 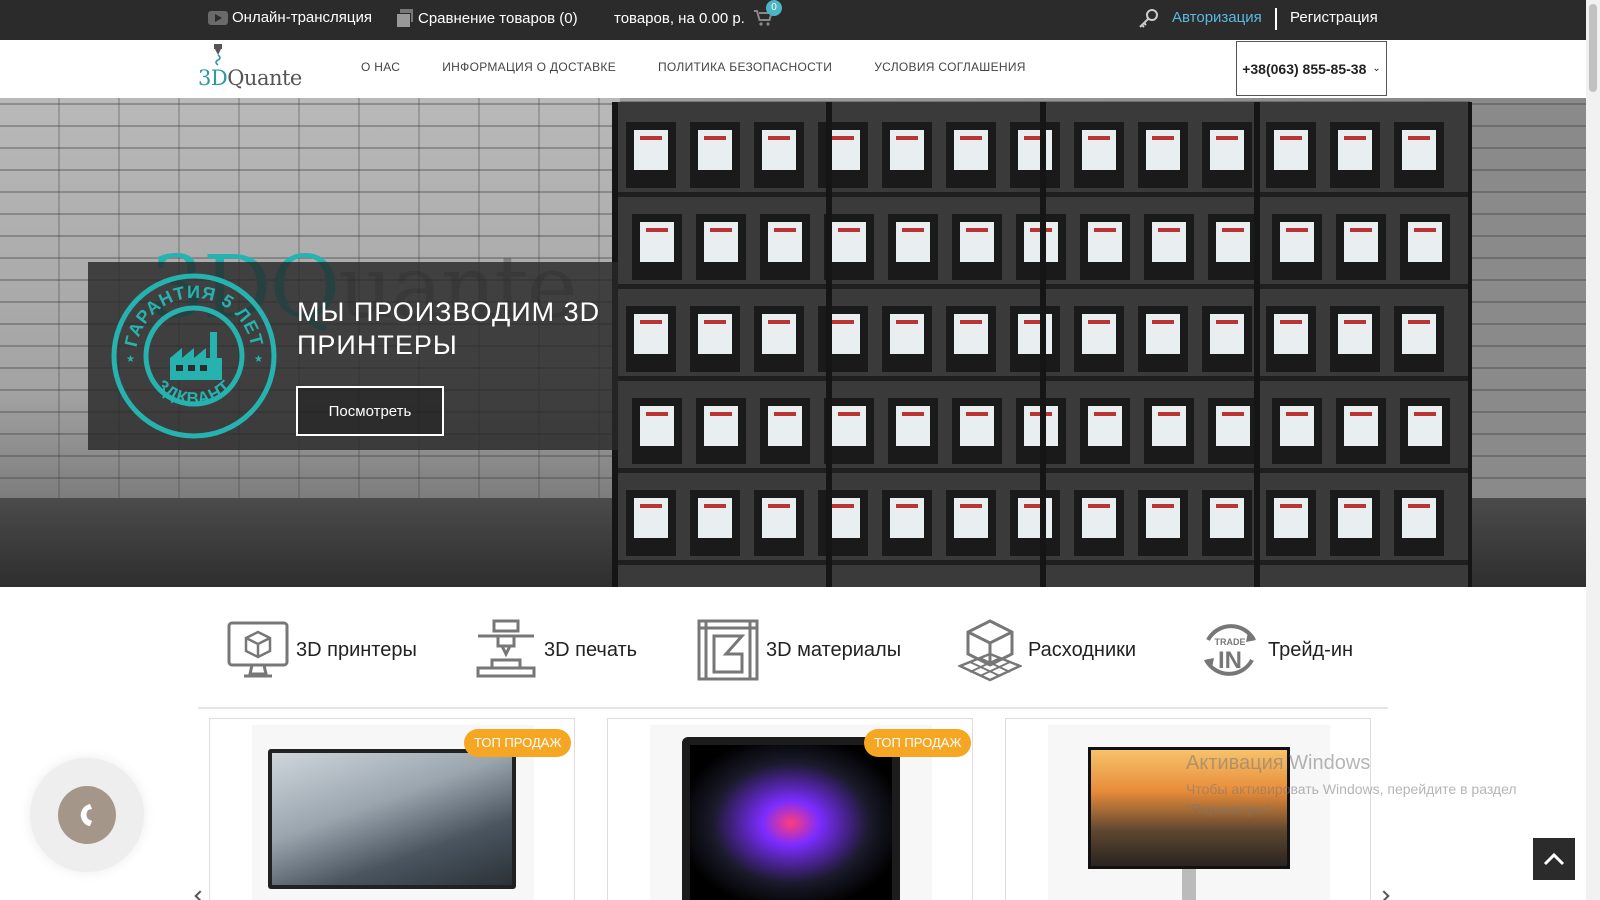 I want to click on live-stream-link: Онлайн-трансляция, so click(x=290, y=17).